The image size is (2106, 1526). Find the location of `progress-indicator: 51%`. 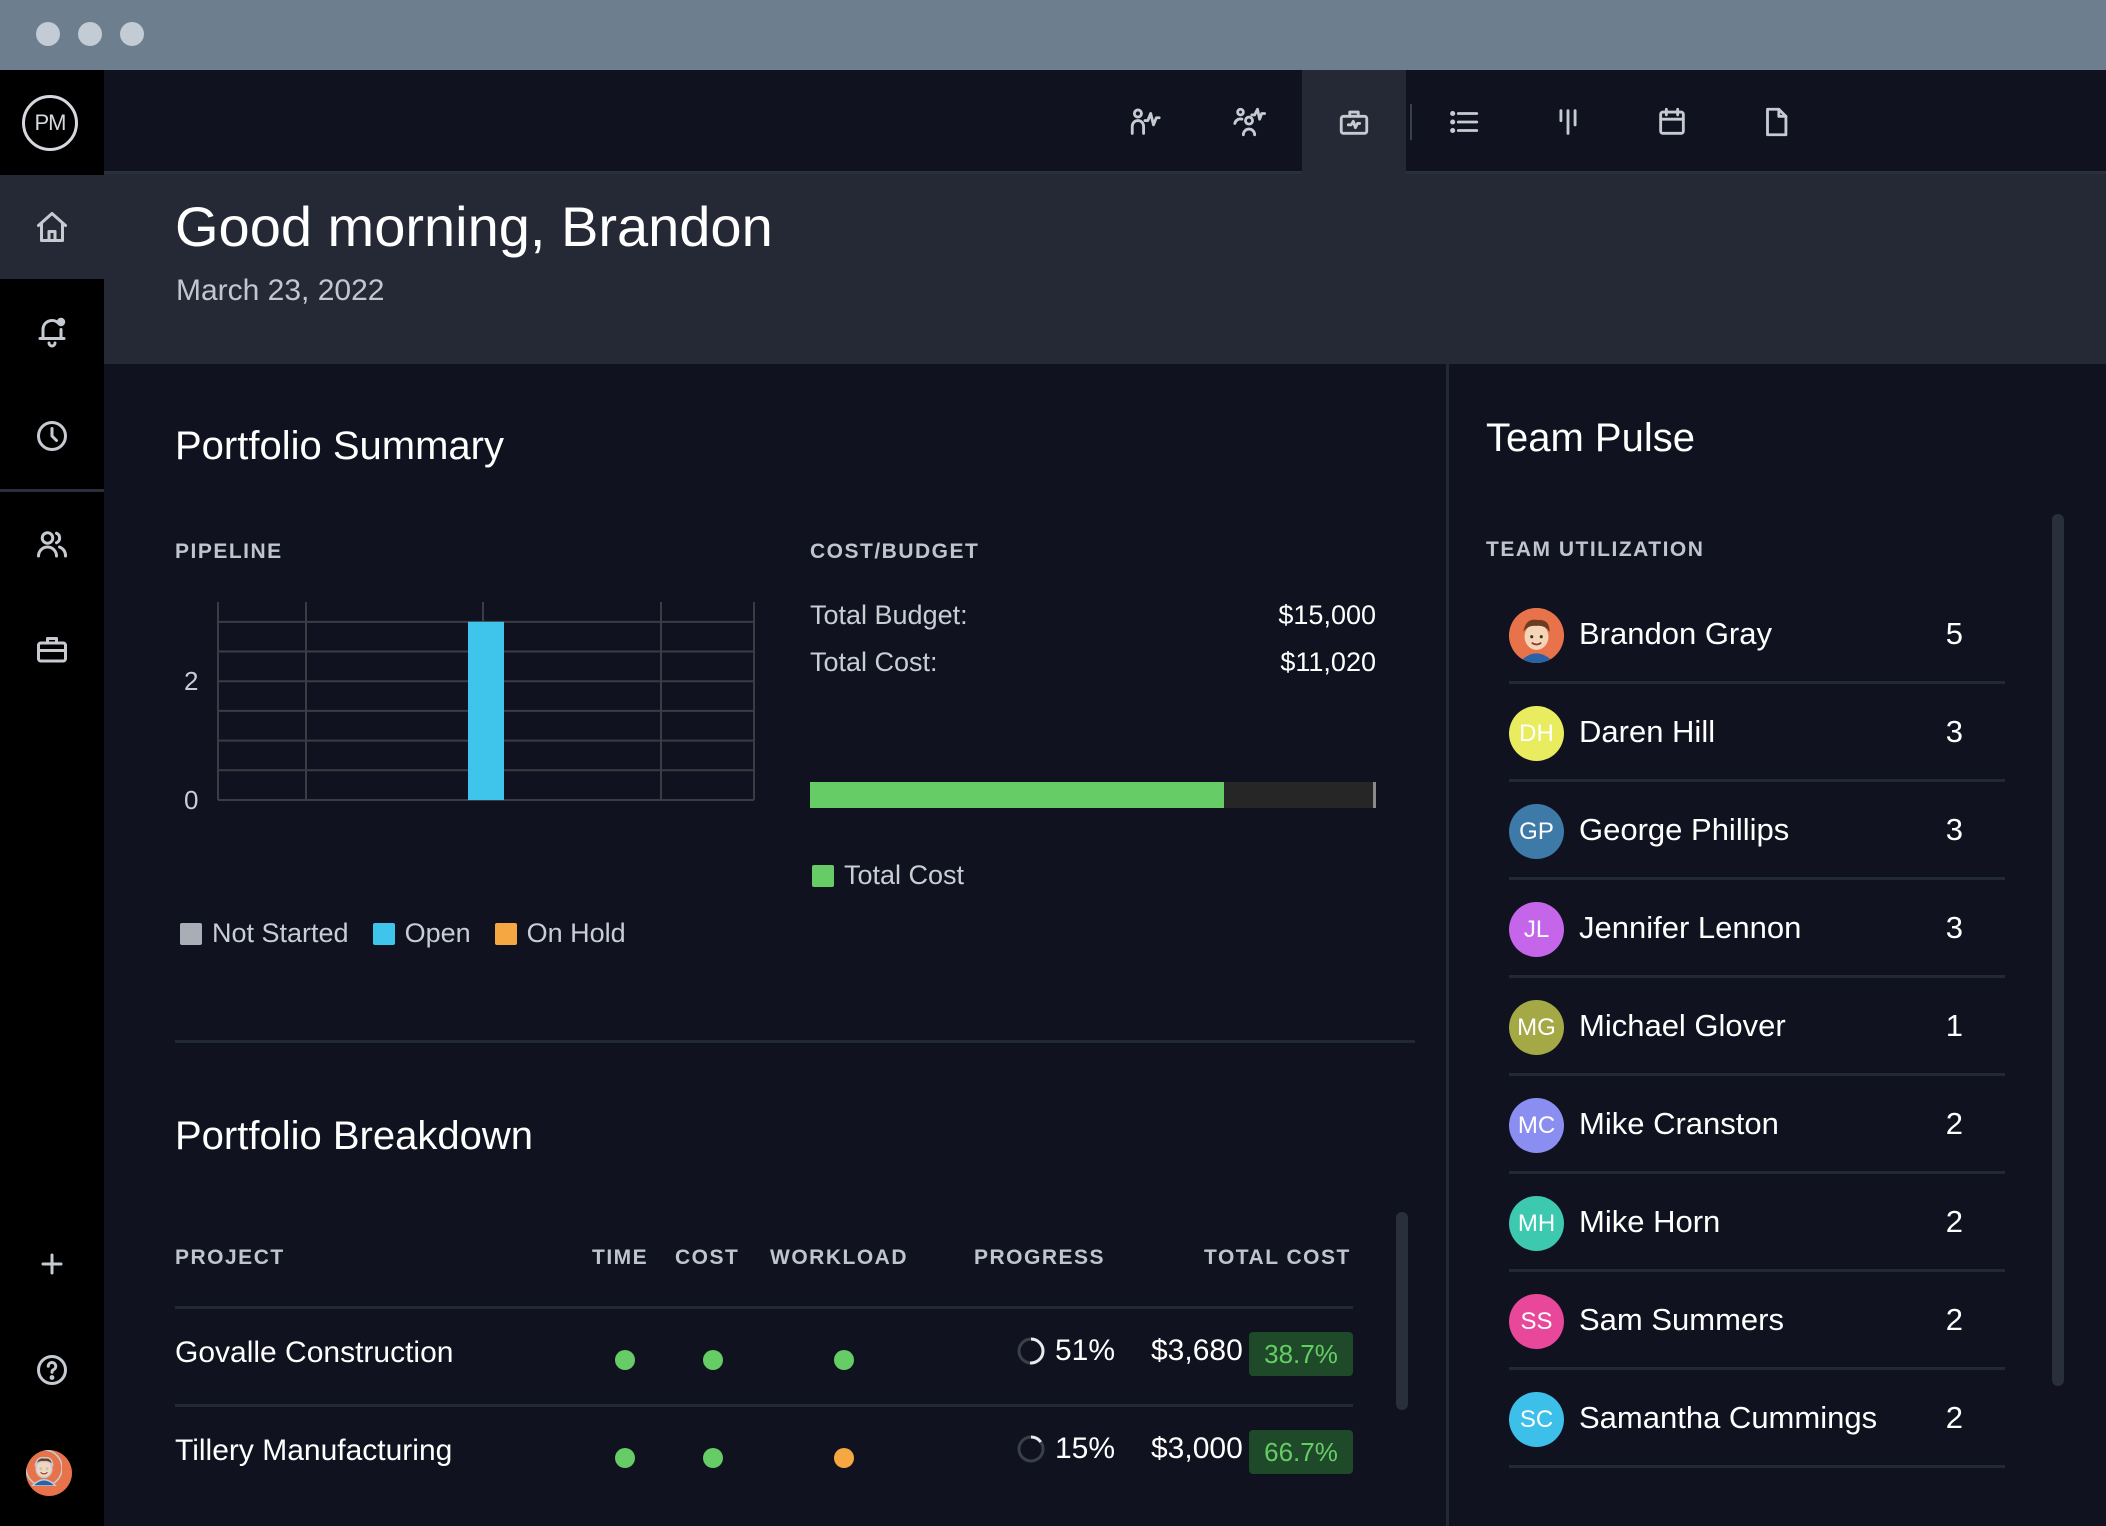

progress-indicator: 51% is located at coordinates (1065, 1351).